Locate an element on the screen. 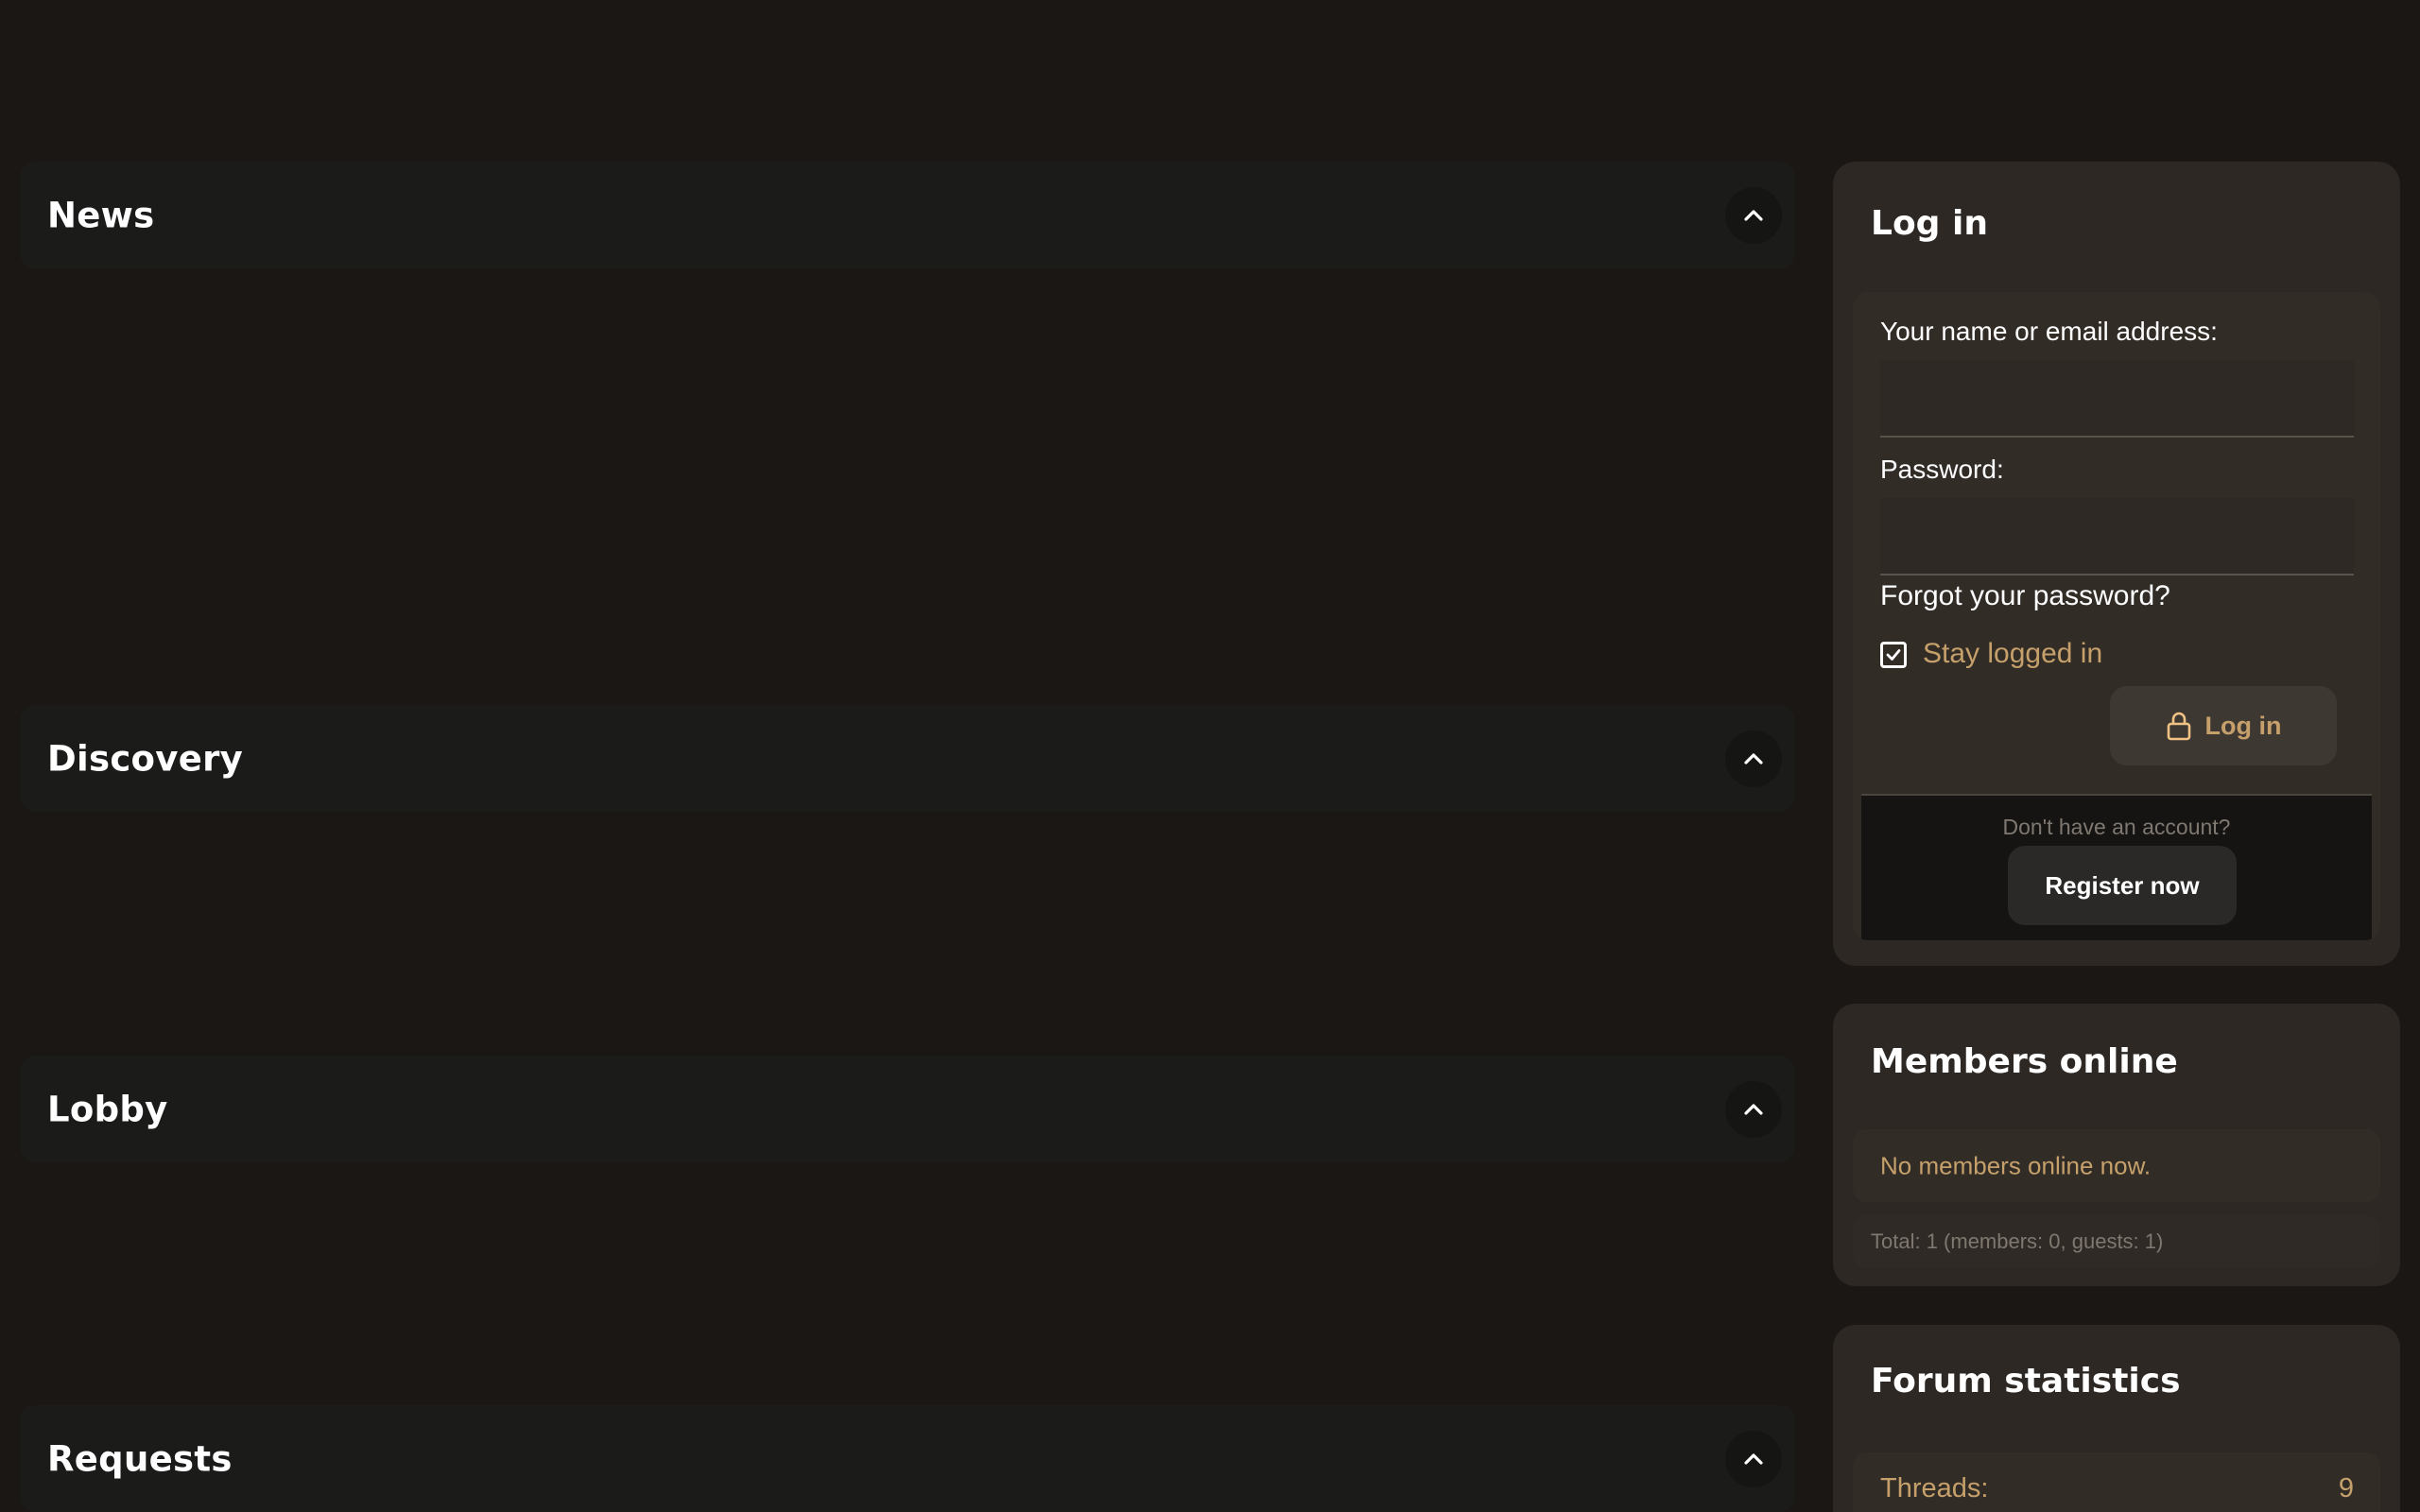  stay-logged-in-checkbox is located at coordinates (1893, 655).